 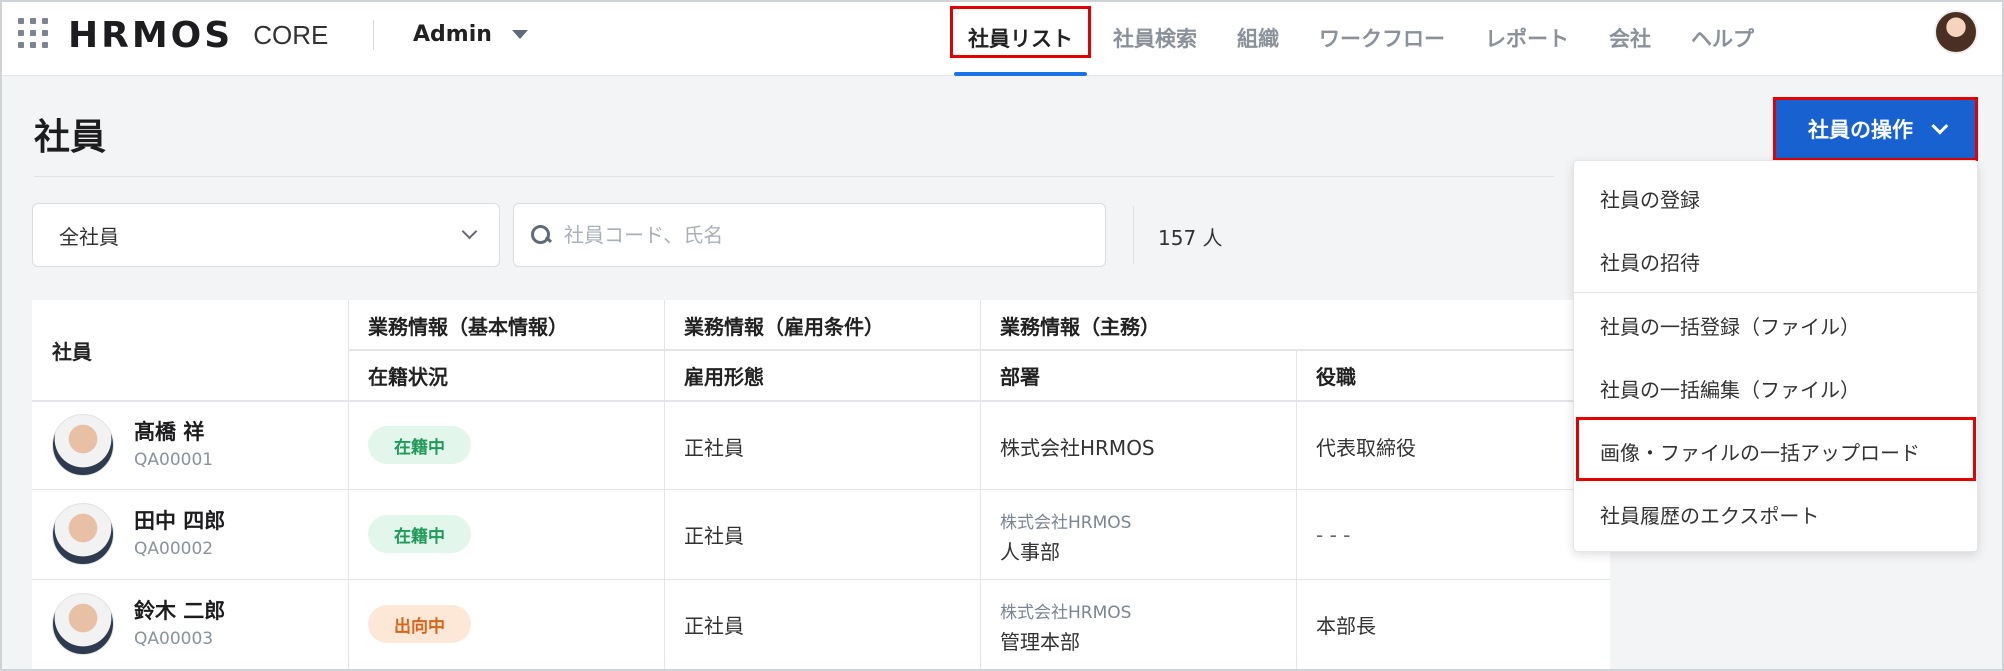 I want to click on nav-employee-list: 社員リスト, so click(x=1020, y=38).